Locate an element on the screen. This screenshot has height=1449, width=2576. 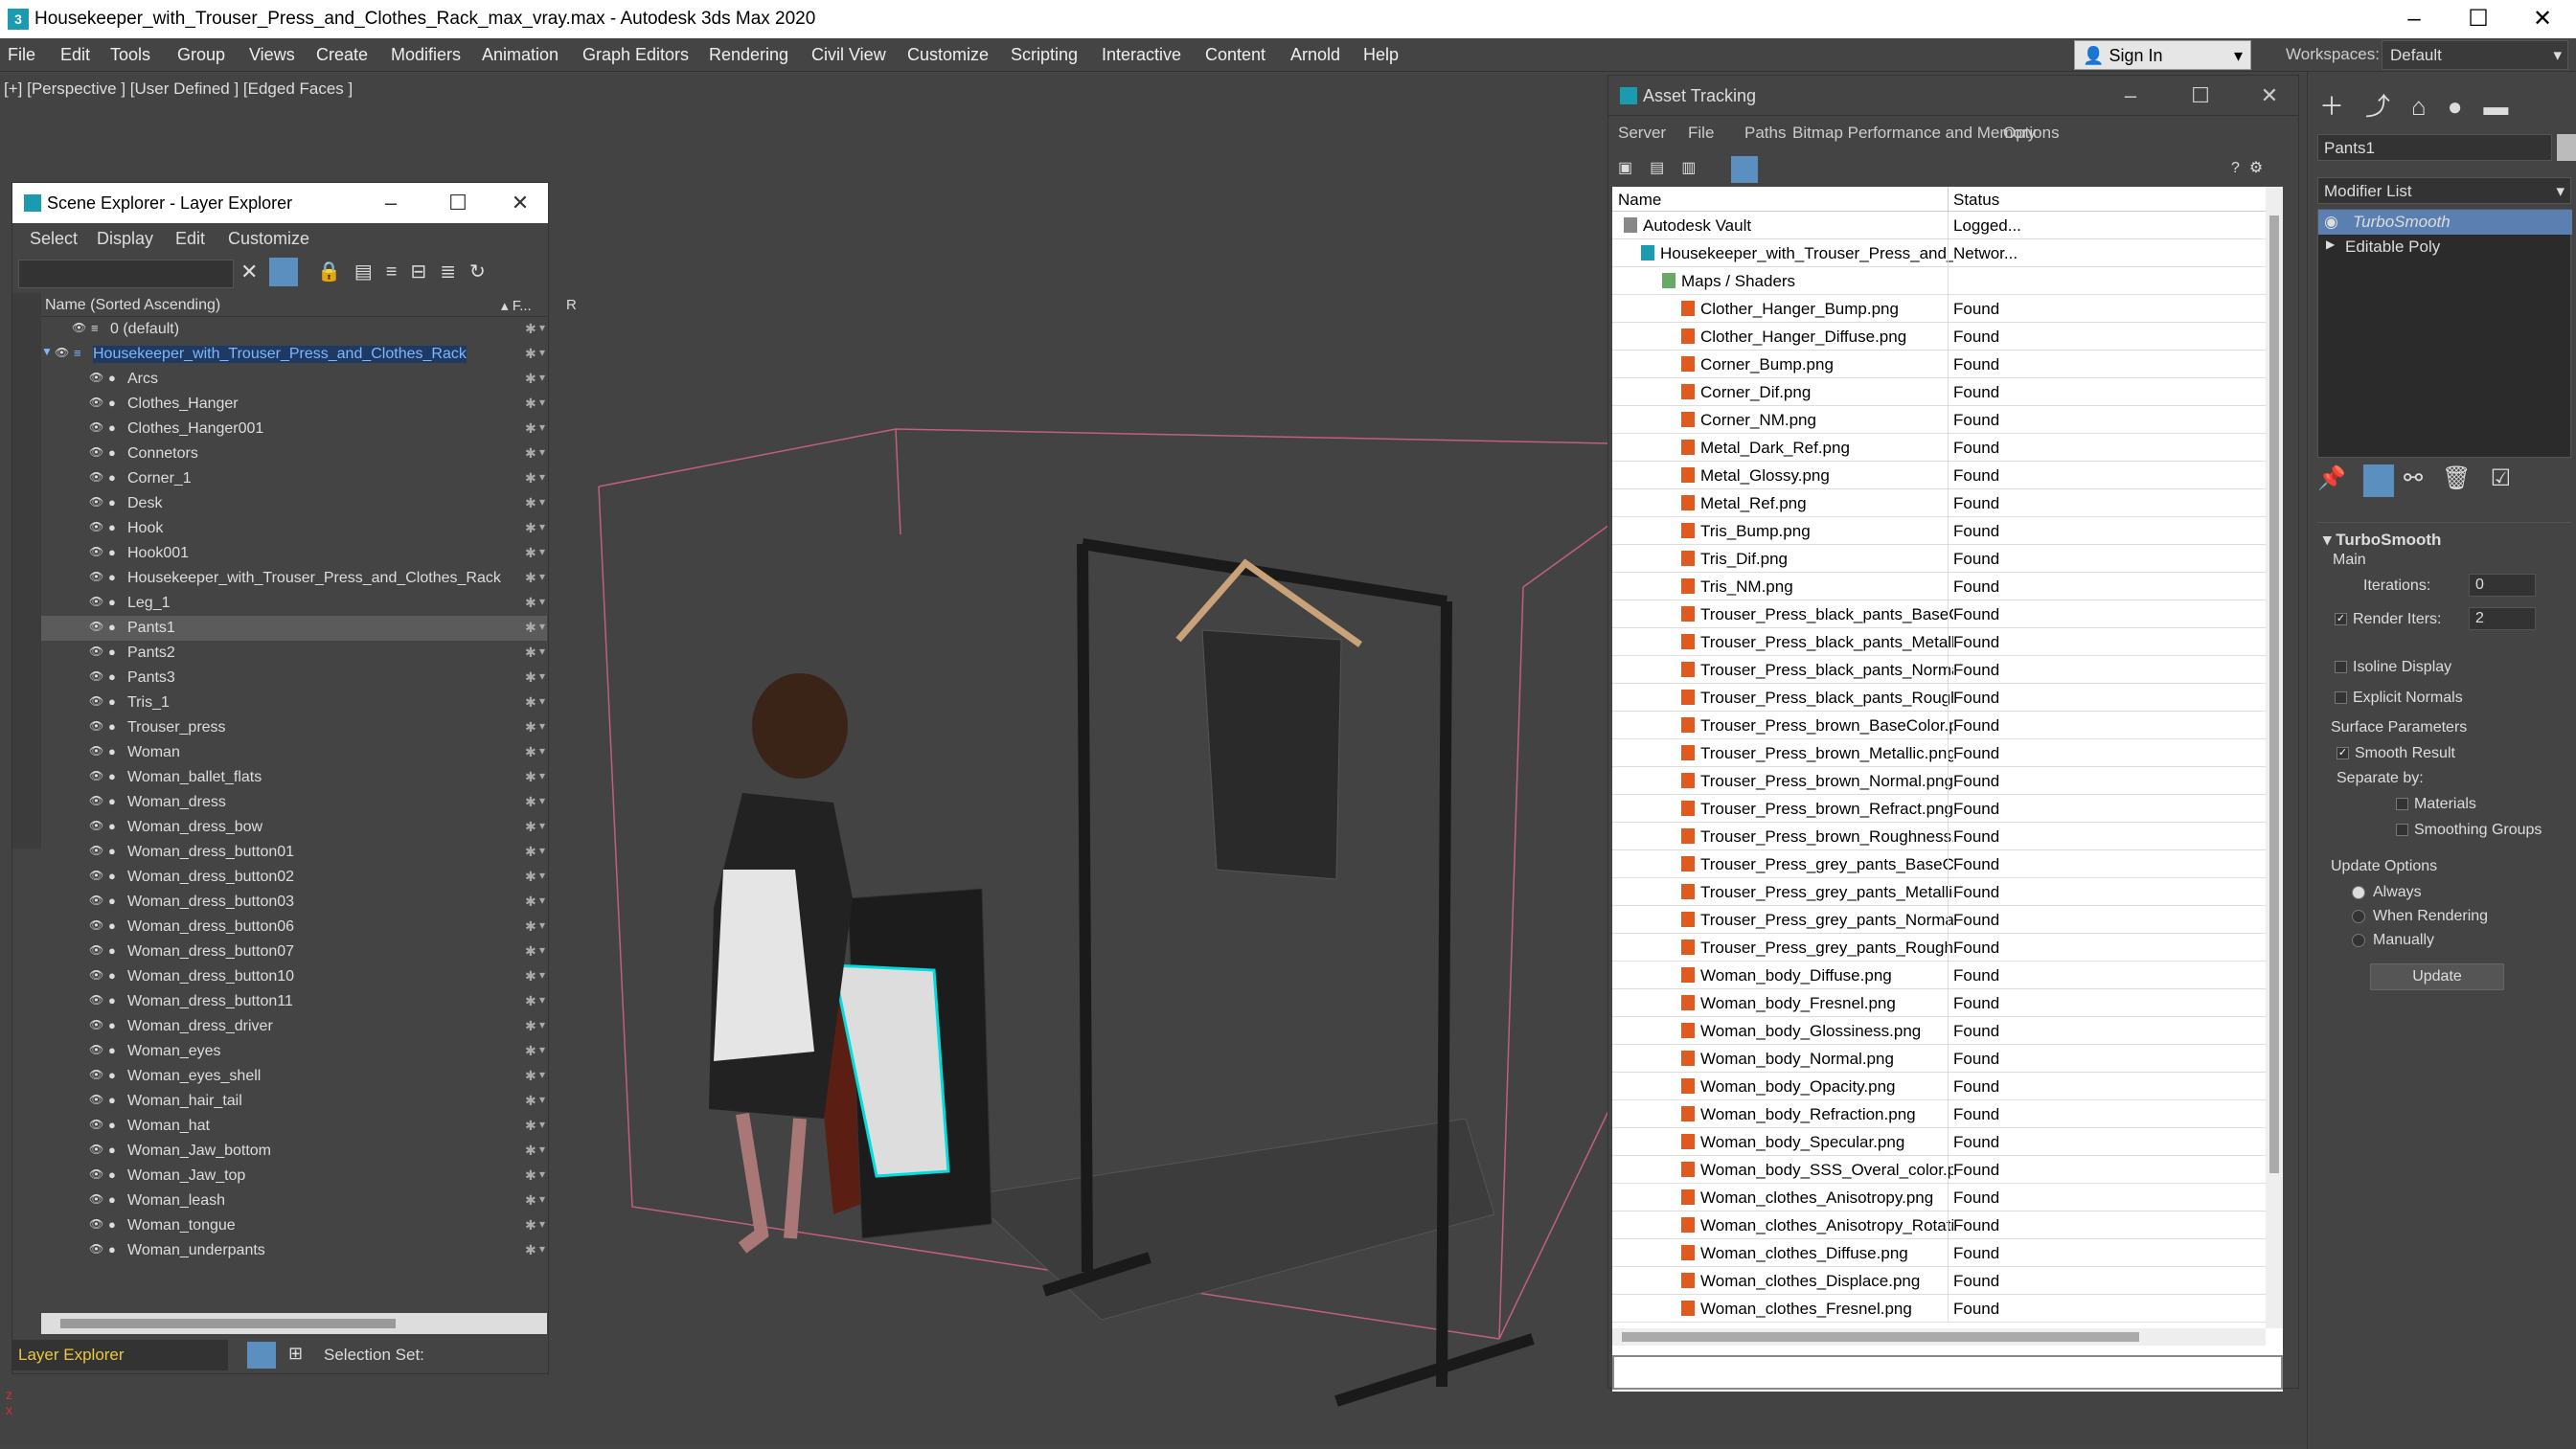
col-render: R is located at coordinates (571, 305).